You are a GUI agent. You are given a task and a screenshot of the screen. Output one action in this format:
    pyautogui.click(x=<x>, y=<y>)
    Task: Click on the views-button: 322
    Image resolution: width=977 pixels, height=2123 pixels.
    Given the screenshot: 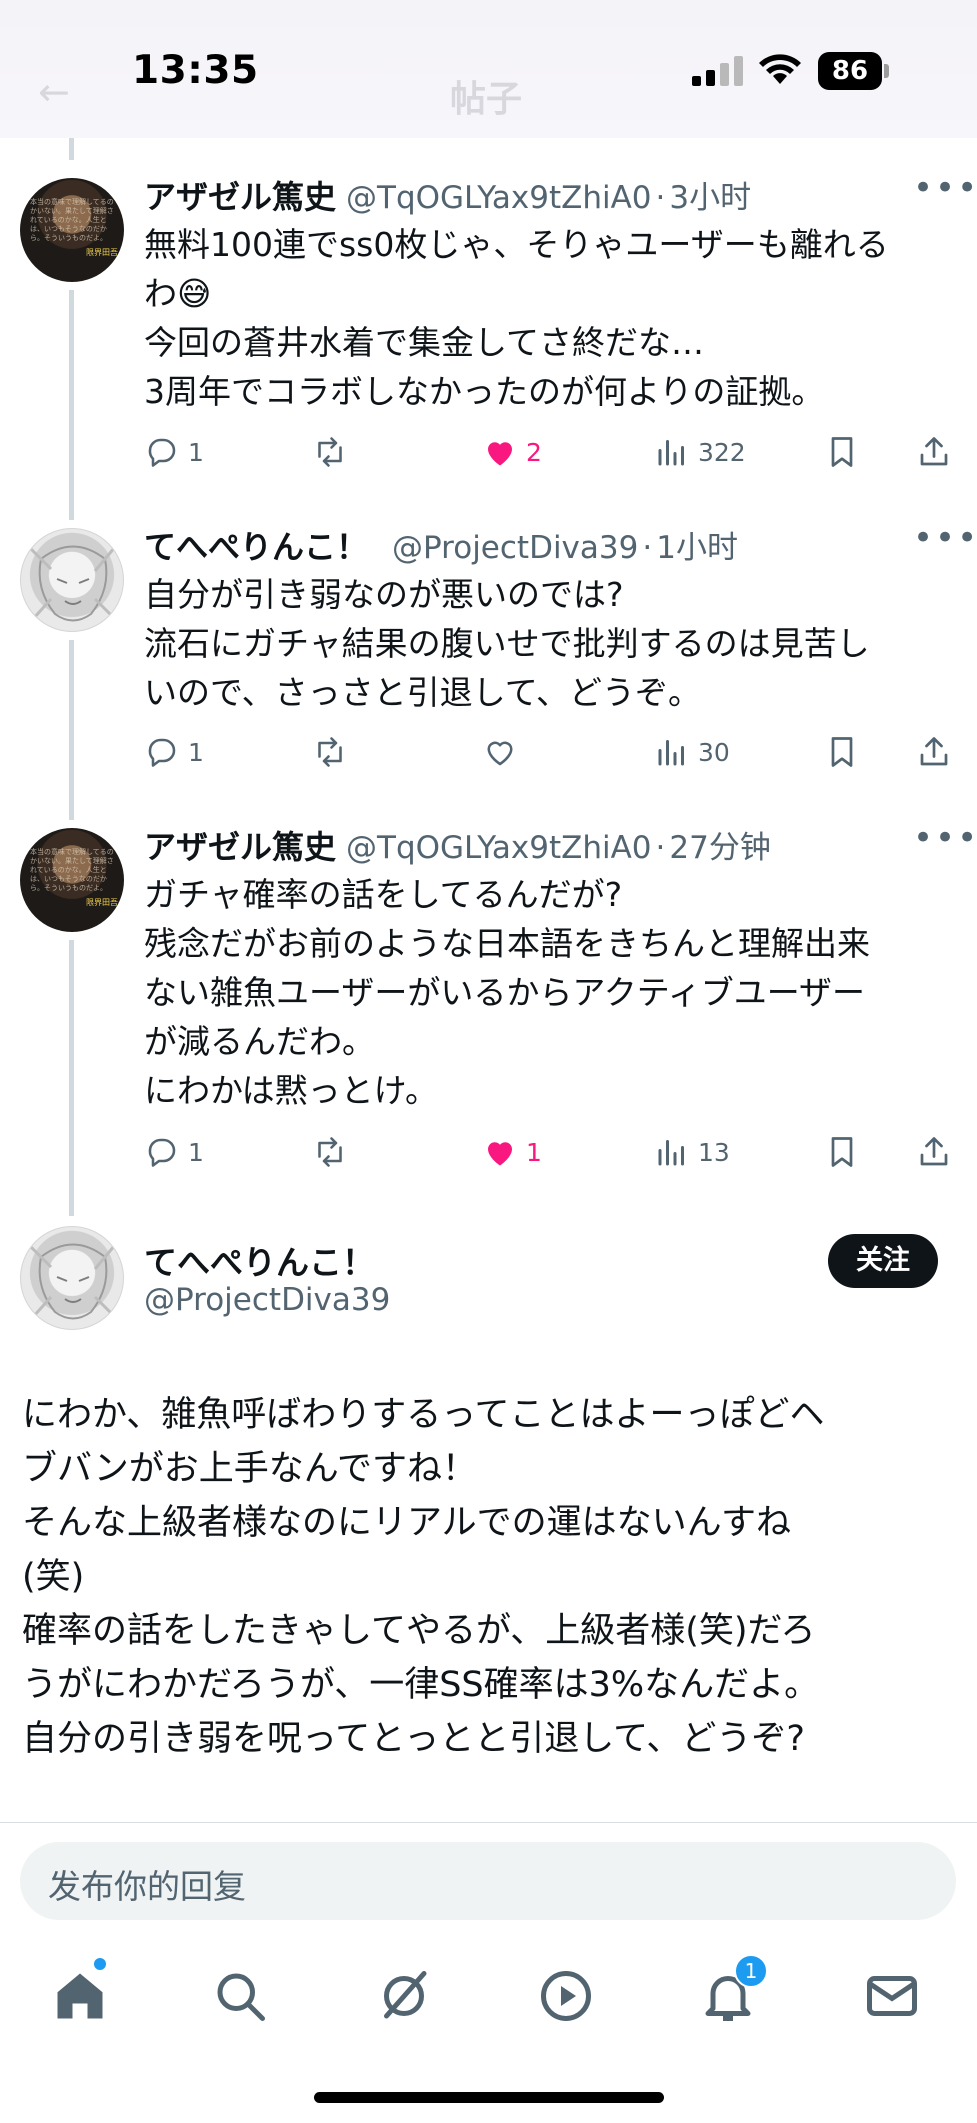 What is the action you would take?
    pyautogui.click(x=700, y=452)
    